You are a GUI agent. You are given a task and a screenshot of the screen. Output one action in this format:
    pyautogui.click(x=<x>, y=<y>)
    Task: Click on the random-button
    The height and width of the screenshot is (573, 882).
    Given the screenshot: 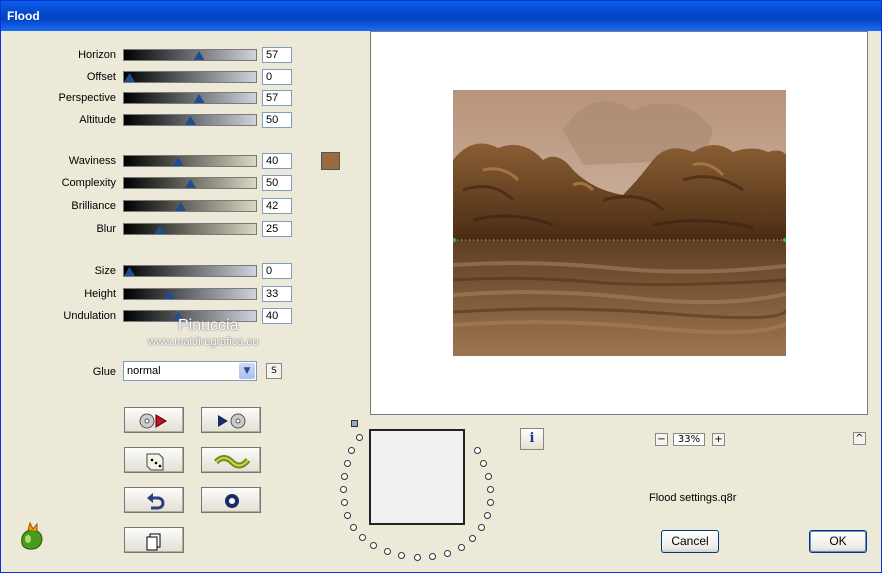 What is the action you would take?
    pyautogui.click(x=154, y=460)
    